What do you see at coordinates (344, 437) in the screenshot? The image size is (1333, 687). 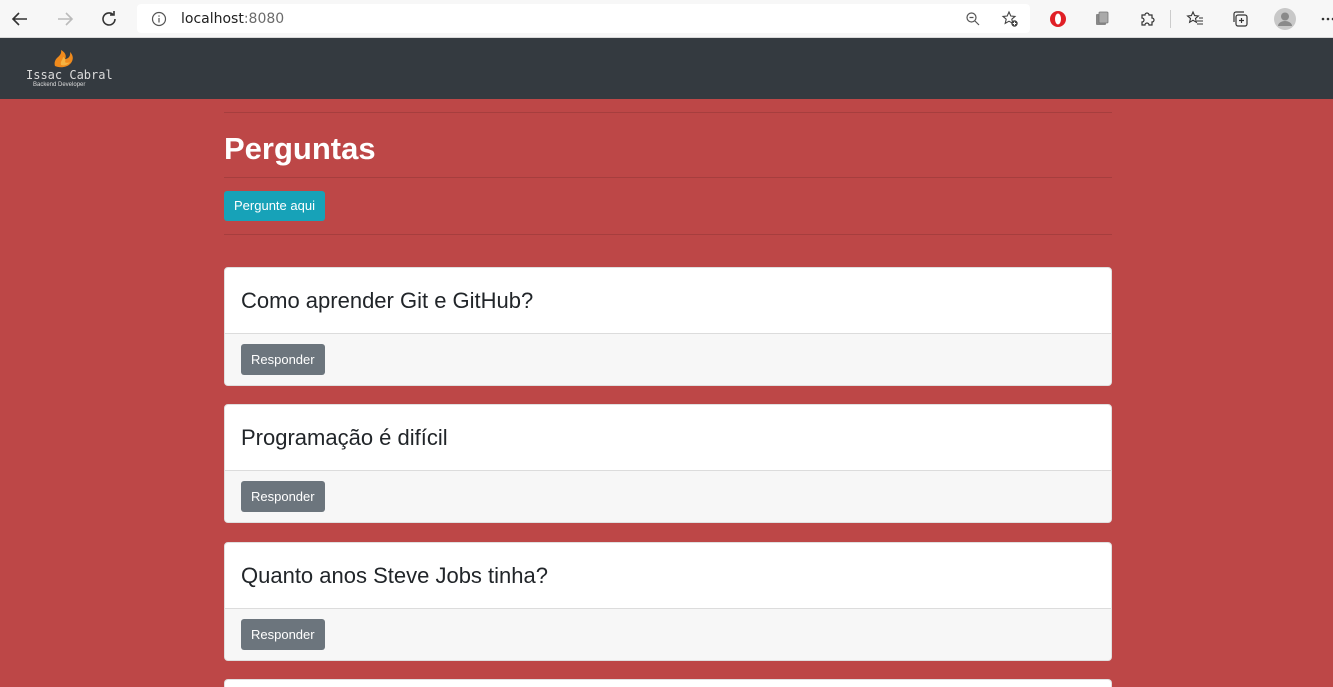 I see `question-title: Programação é difícil` at bounding box center [344, 437].